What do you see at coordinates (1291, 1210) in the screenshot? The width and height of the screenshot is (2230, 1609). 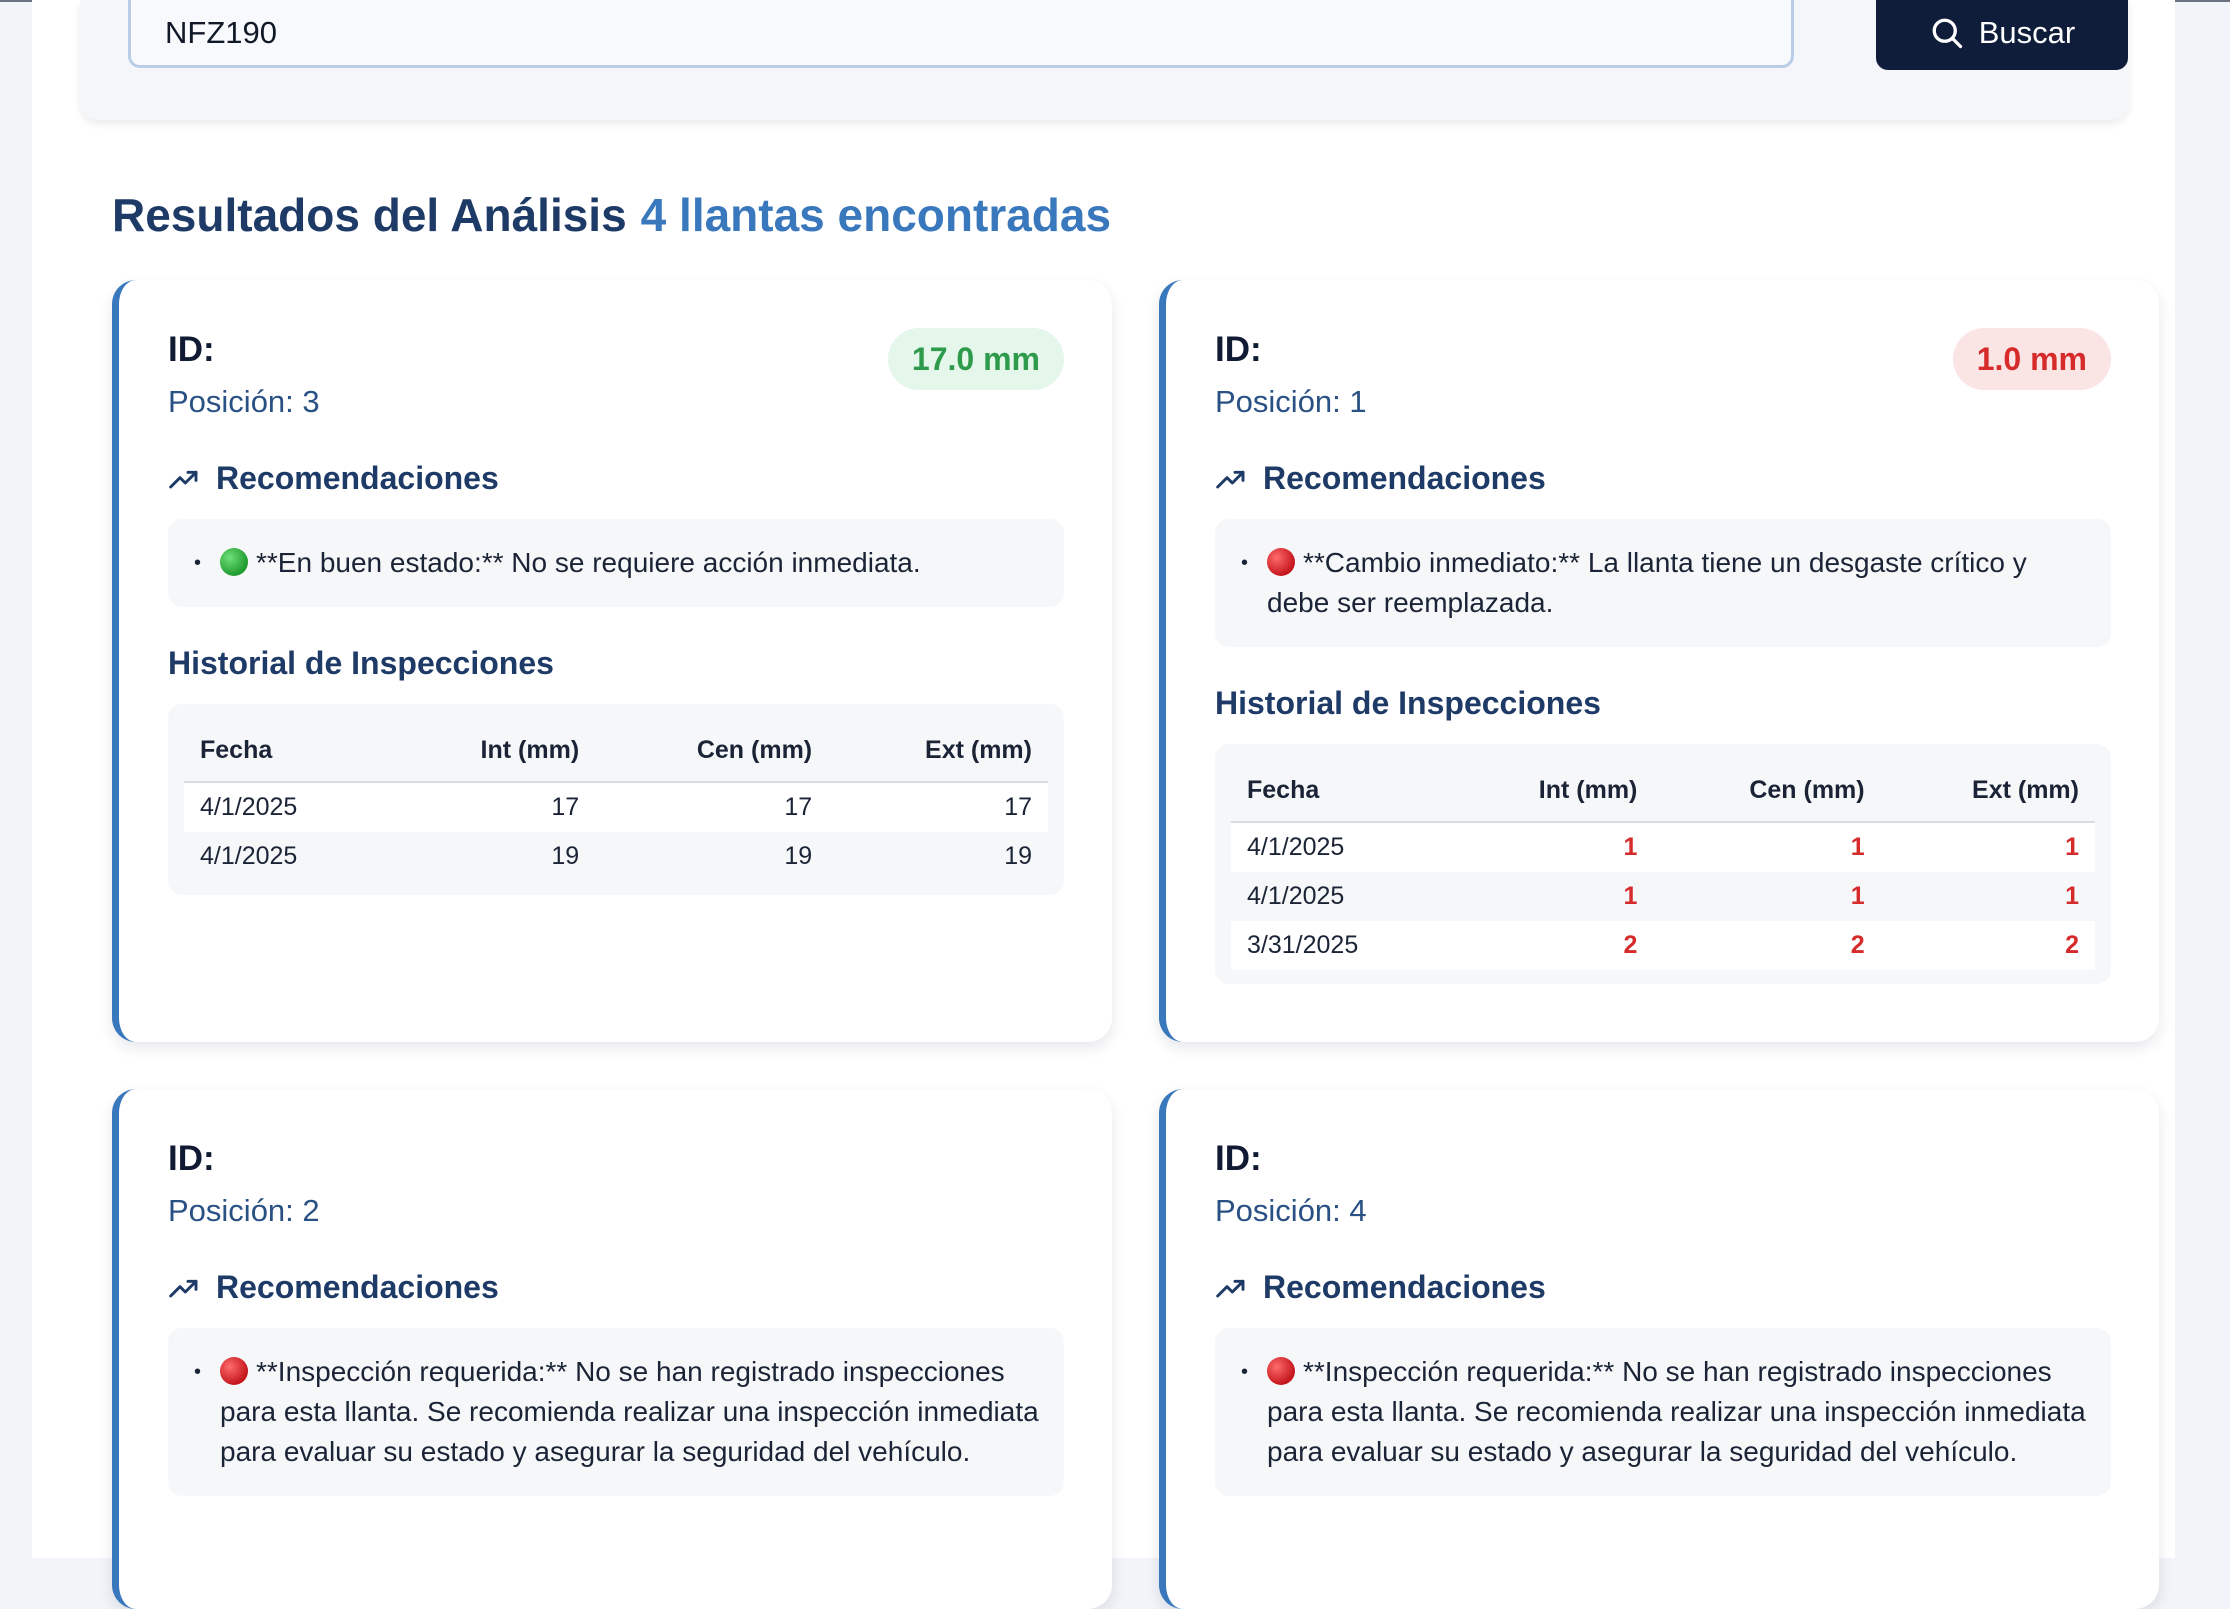 I see `tire-position: Posición: 4` at bounding box center [1291, 1210].